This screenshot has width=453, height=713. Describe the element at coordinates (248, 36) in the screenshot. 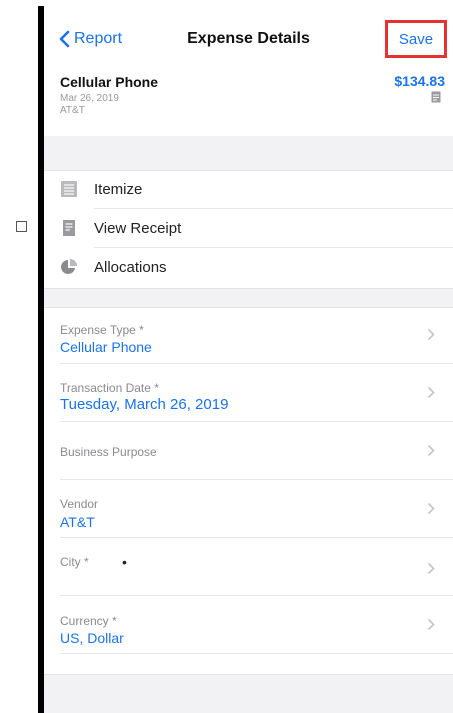

I see `navigation-bar: Report Expense Details Save` at that location.